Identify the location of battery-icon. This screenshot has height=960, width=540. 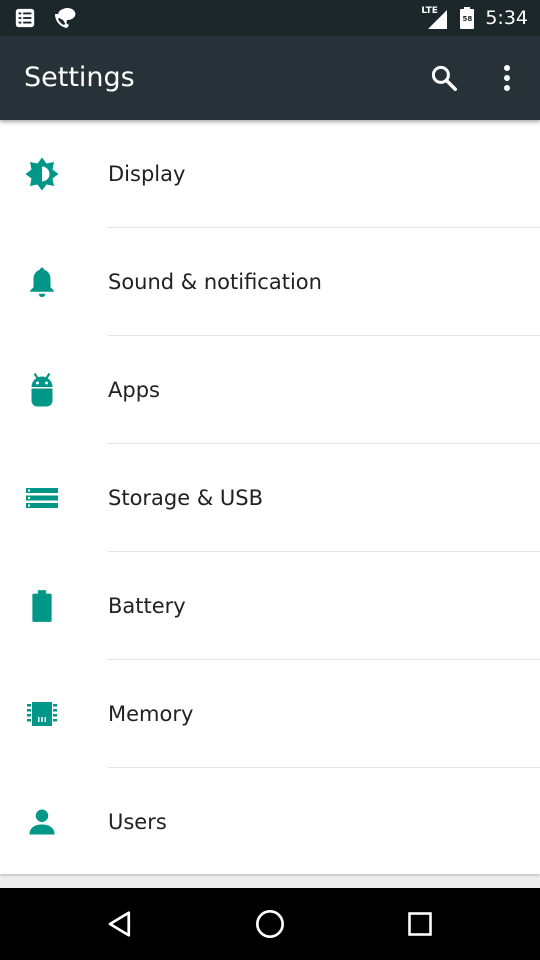
(42, 606).